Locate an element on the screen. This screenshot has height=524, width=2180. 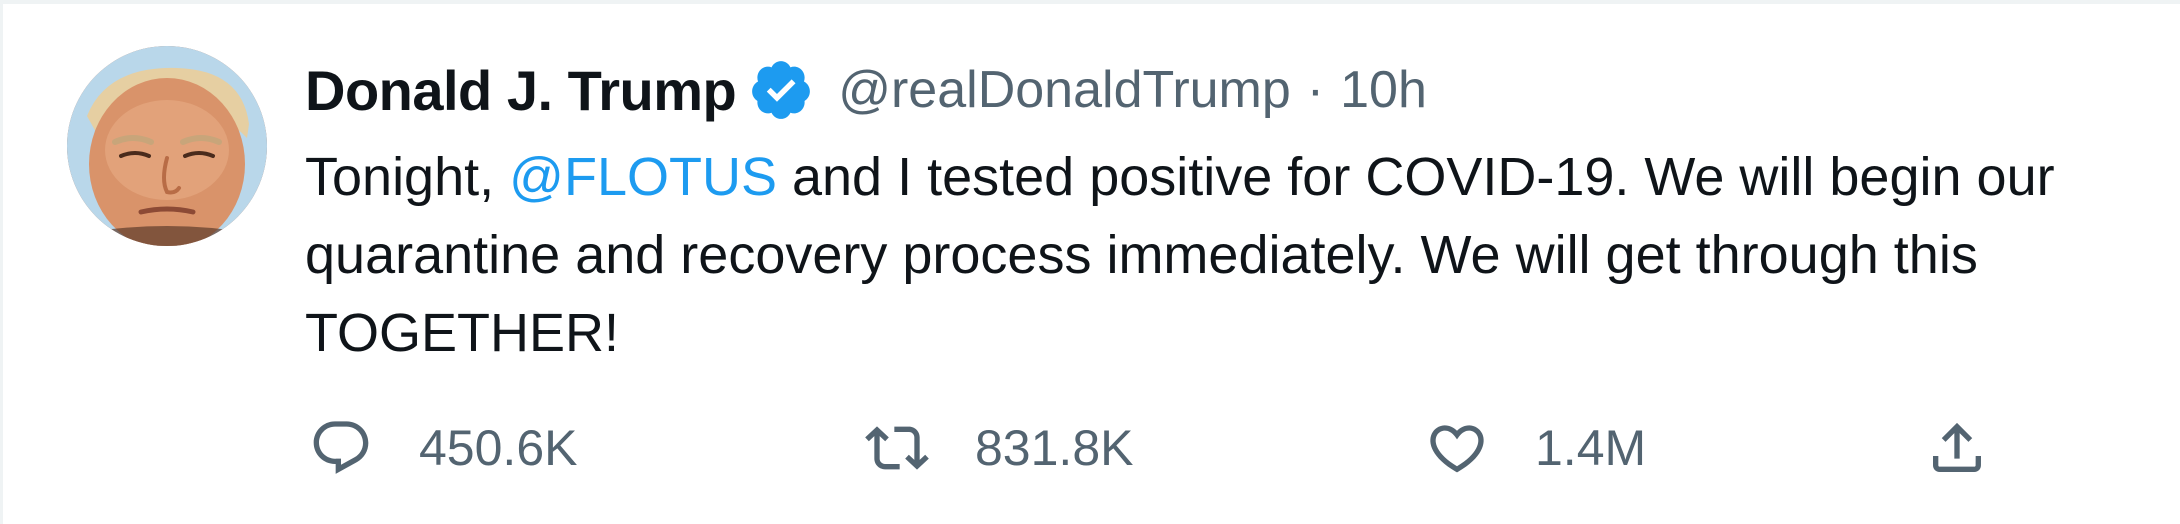
tweet-header: Donald J. Trump @realDonaldTrump · 10h is located at coordinates (866, 90).